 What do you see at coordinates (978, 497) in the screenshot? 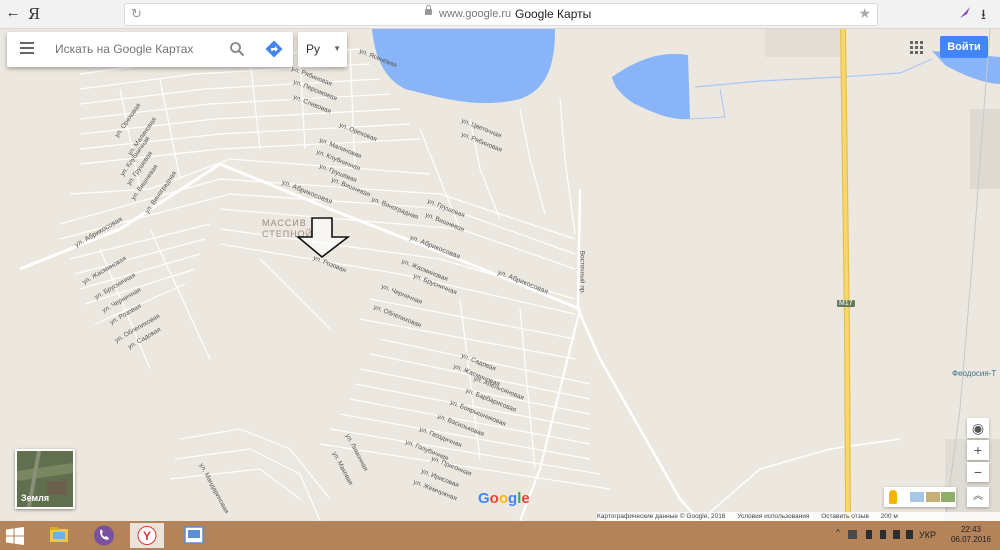
I see `chevron-up-icon: ︽` at bounding box center [978, 497].